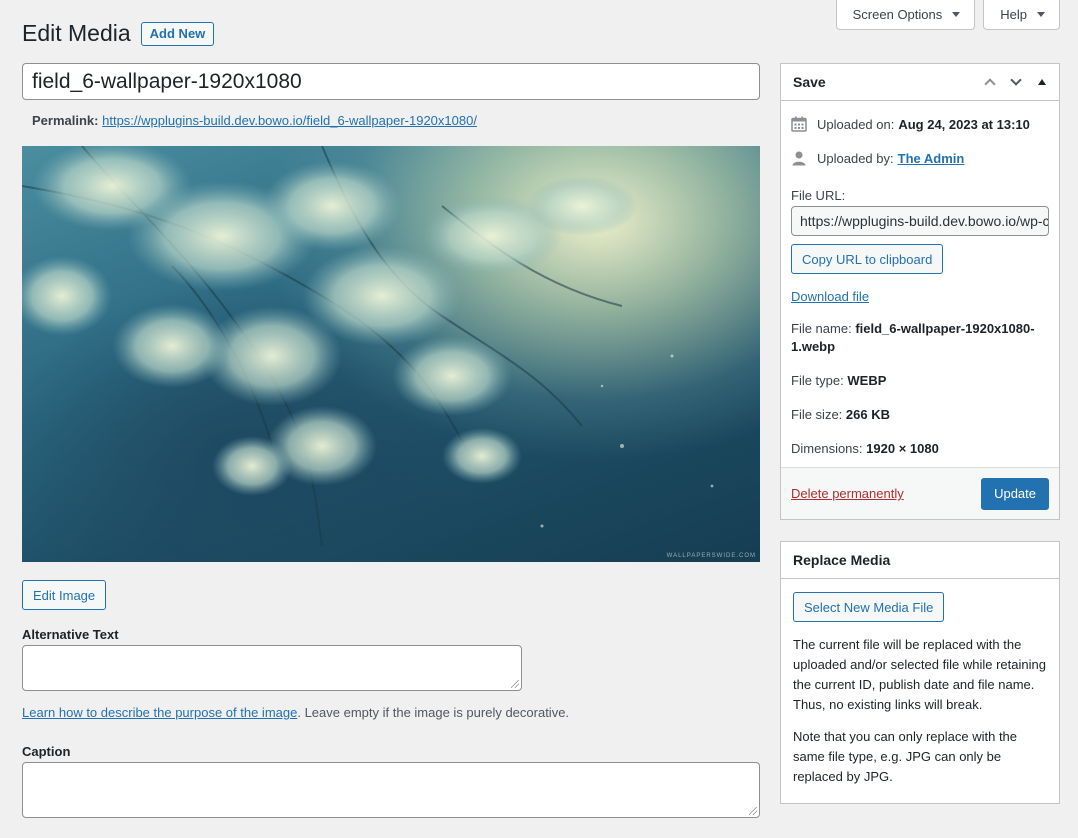  I want to click on caption-label: Caption, so click(46, 751).